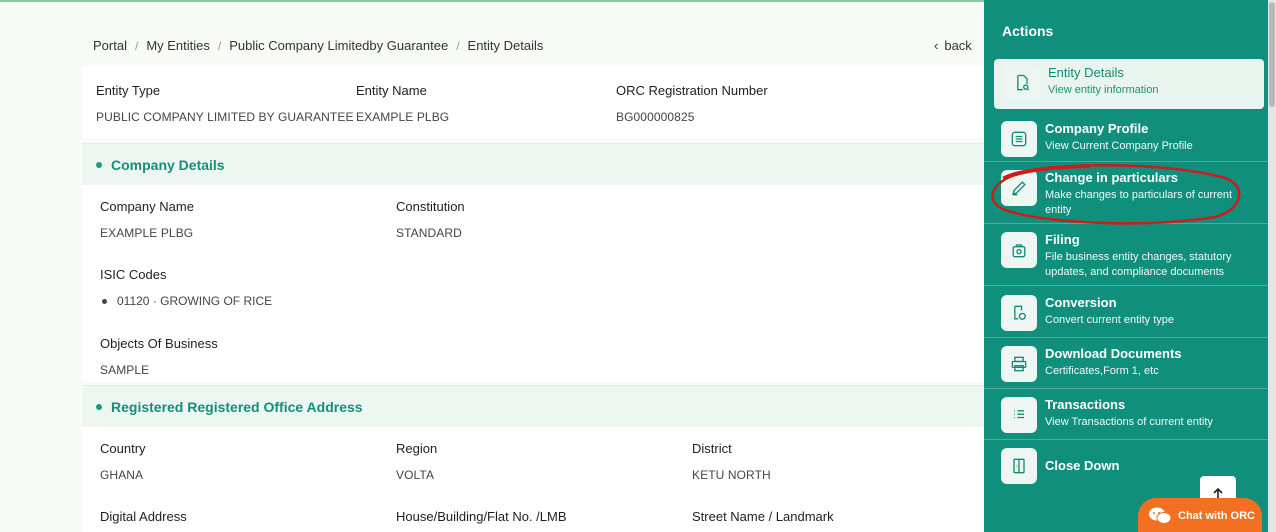  What do you see at coordinates (1019, 364) in the screenshot?
I see `printer-icon` at bounding box center [1019, 364].